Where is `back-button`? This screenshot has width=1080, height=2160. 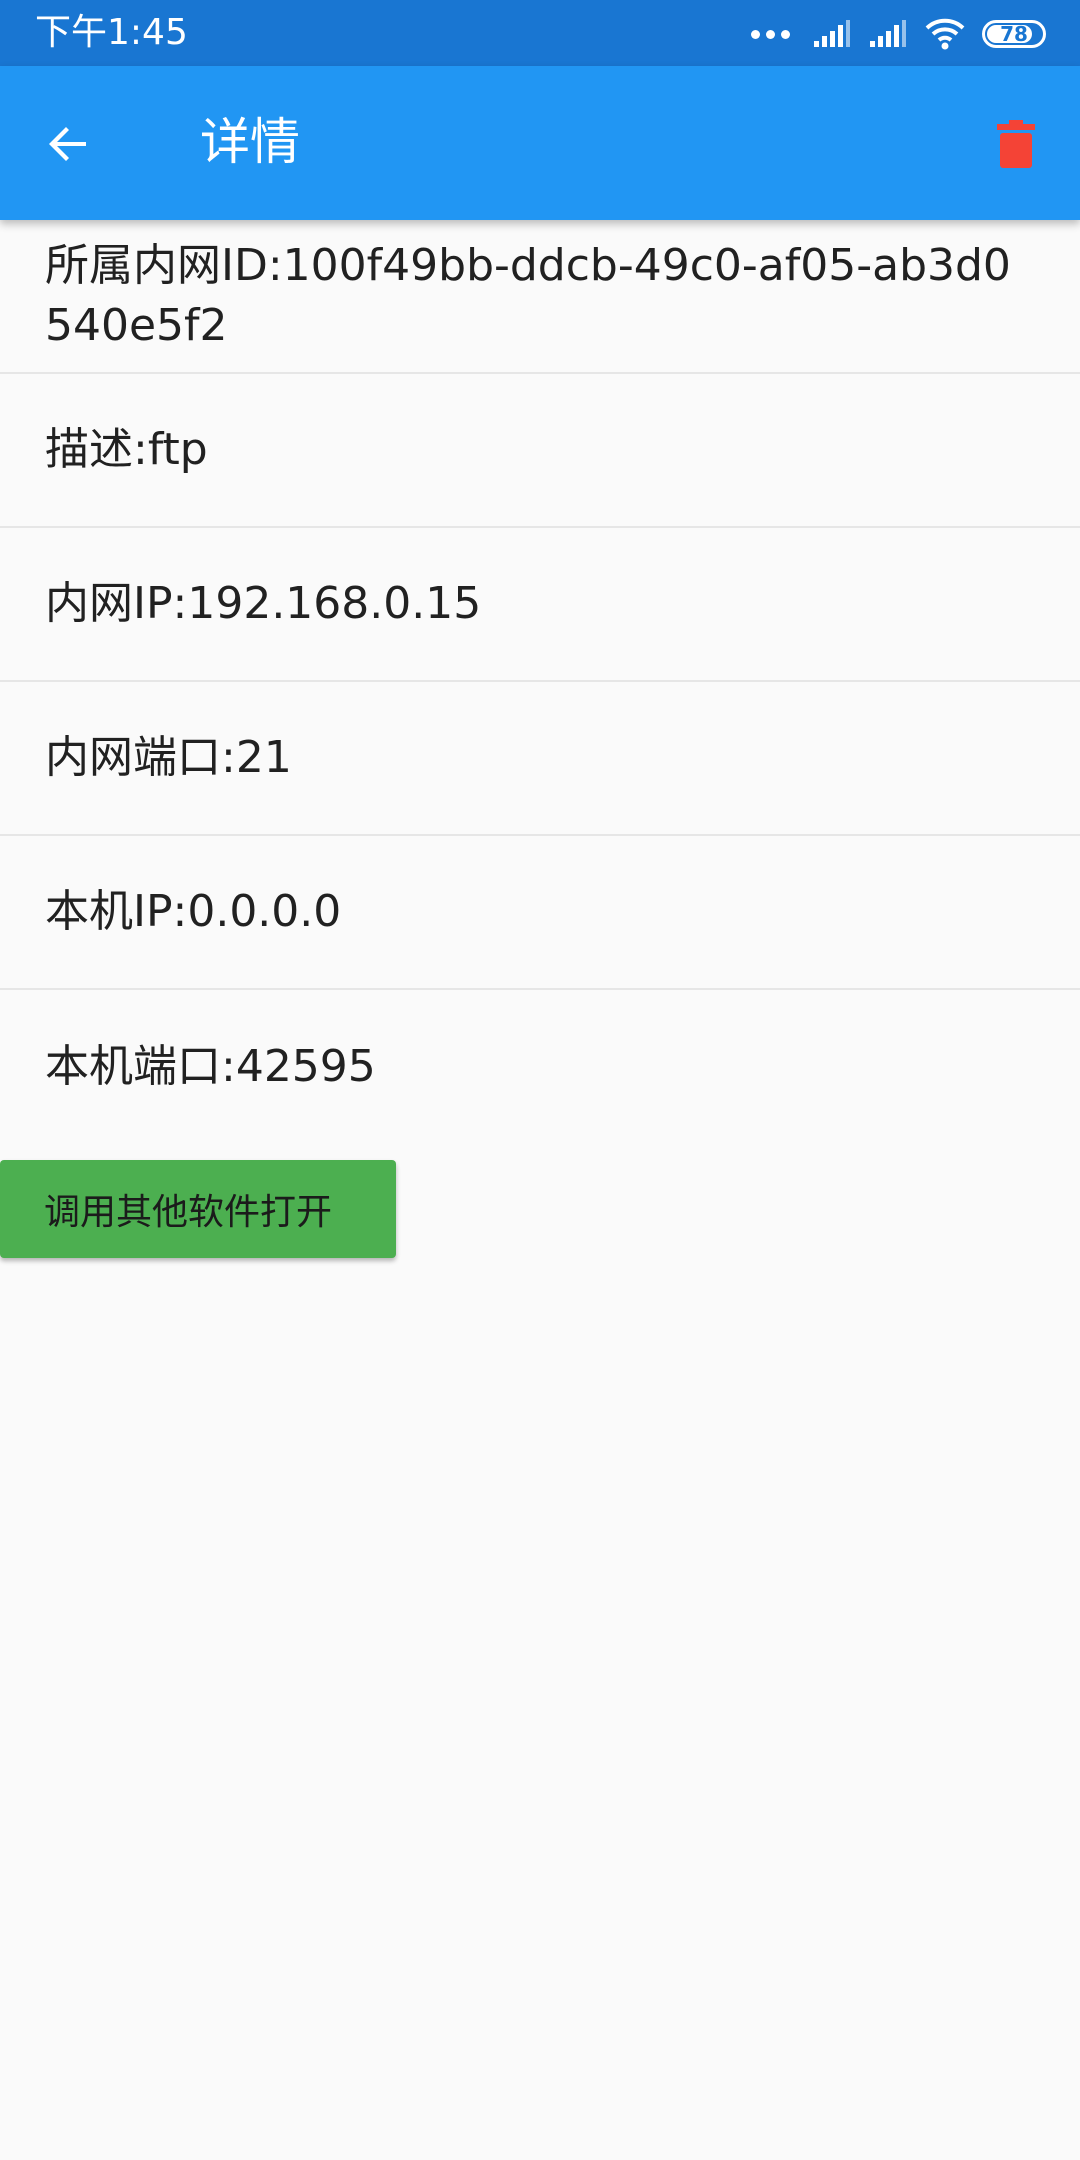
back-button is located at coordinates (68, 144).